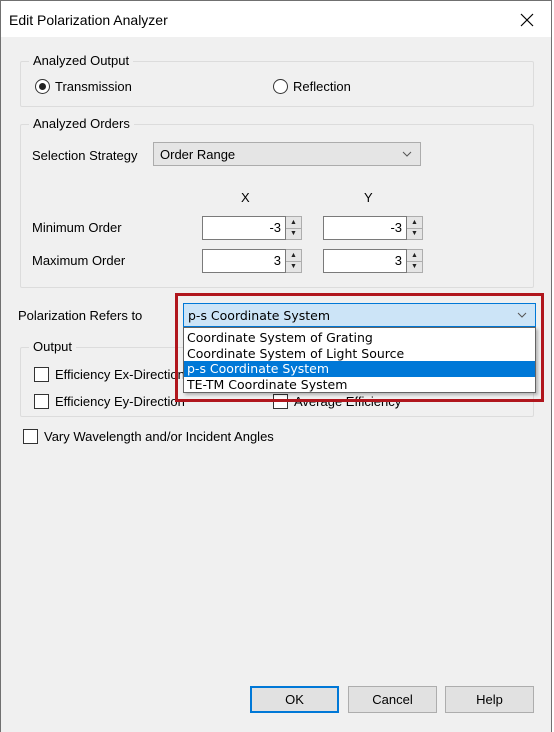 The height and width of the screenshot is (732, 554). What do you see at coordinates (77, 227) in the screenshot?
I see `minimum-order-label: Minimum Order` at bounding box center [77, 227].